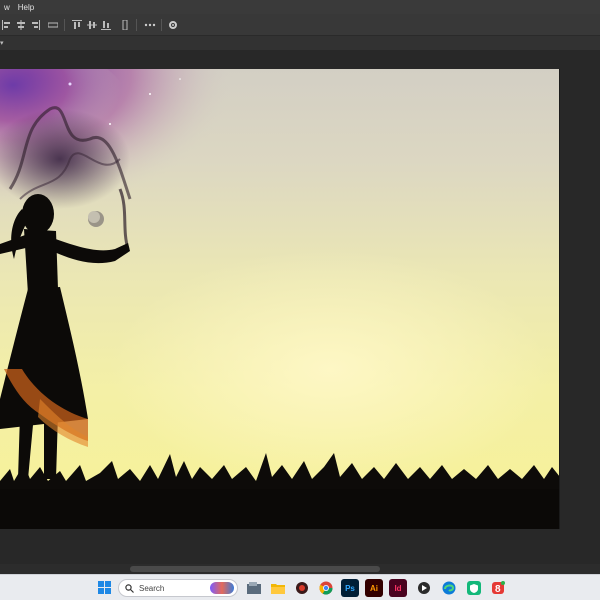  I want to click on media-player-icon, so click(424, 588).